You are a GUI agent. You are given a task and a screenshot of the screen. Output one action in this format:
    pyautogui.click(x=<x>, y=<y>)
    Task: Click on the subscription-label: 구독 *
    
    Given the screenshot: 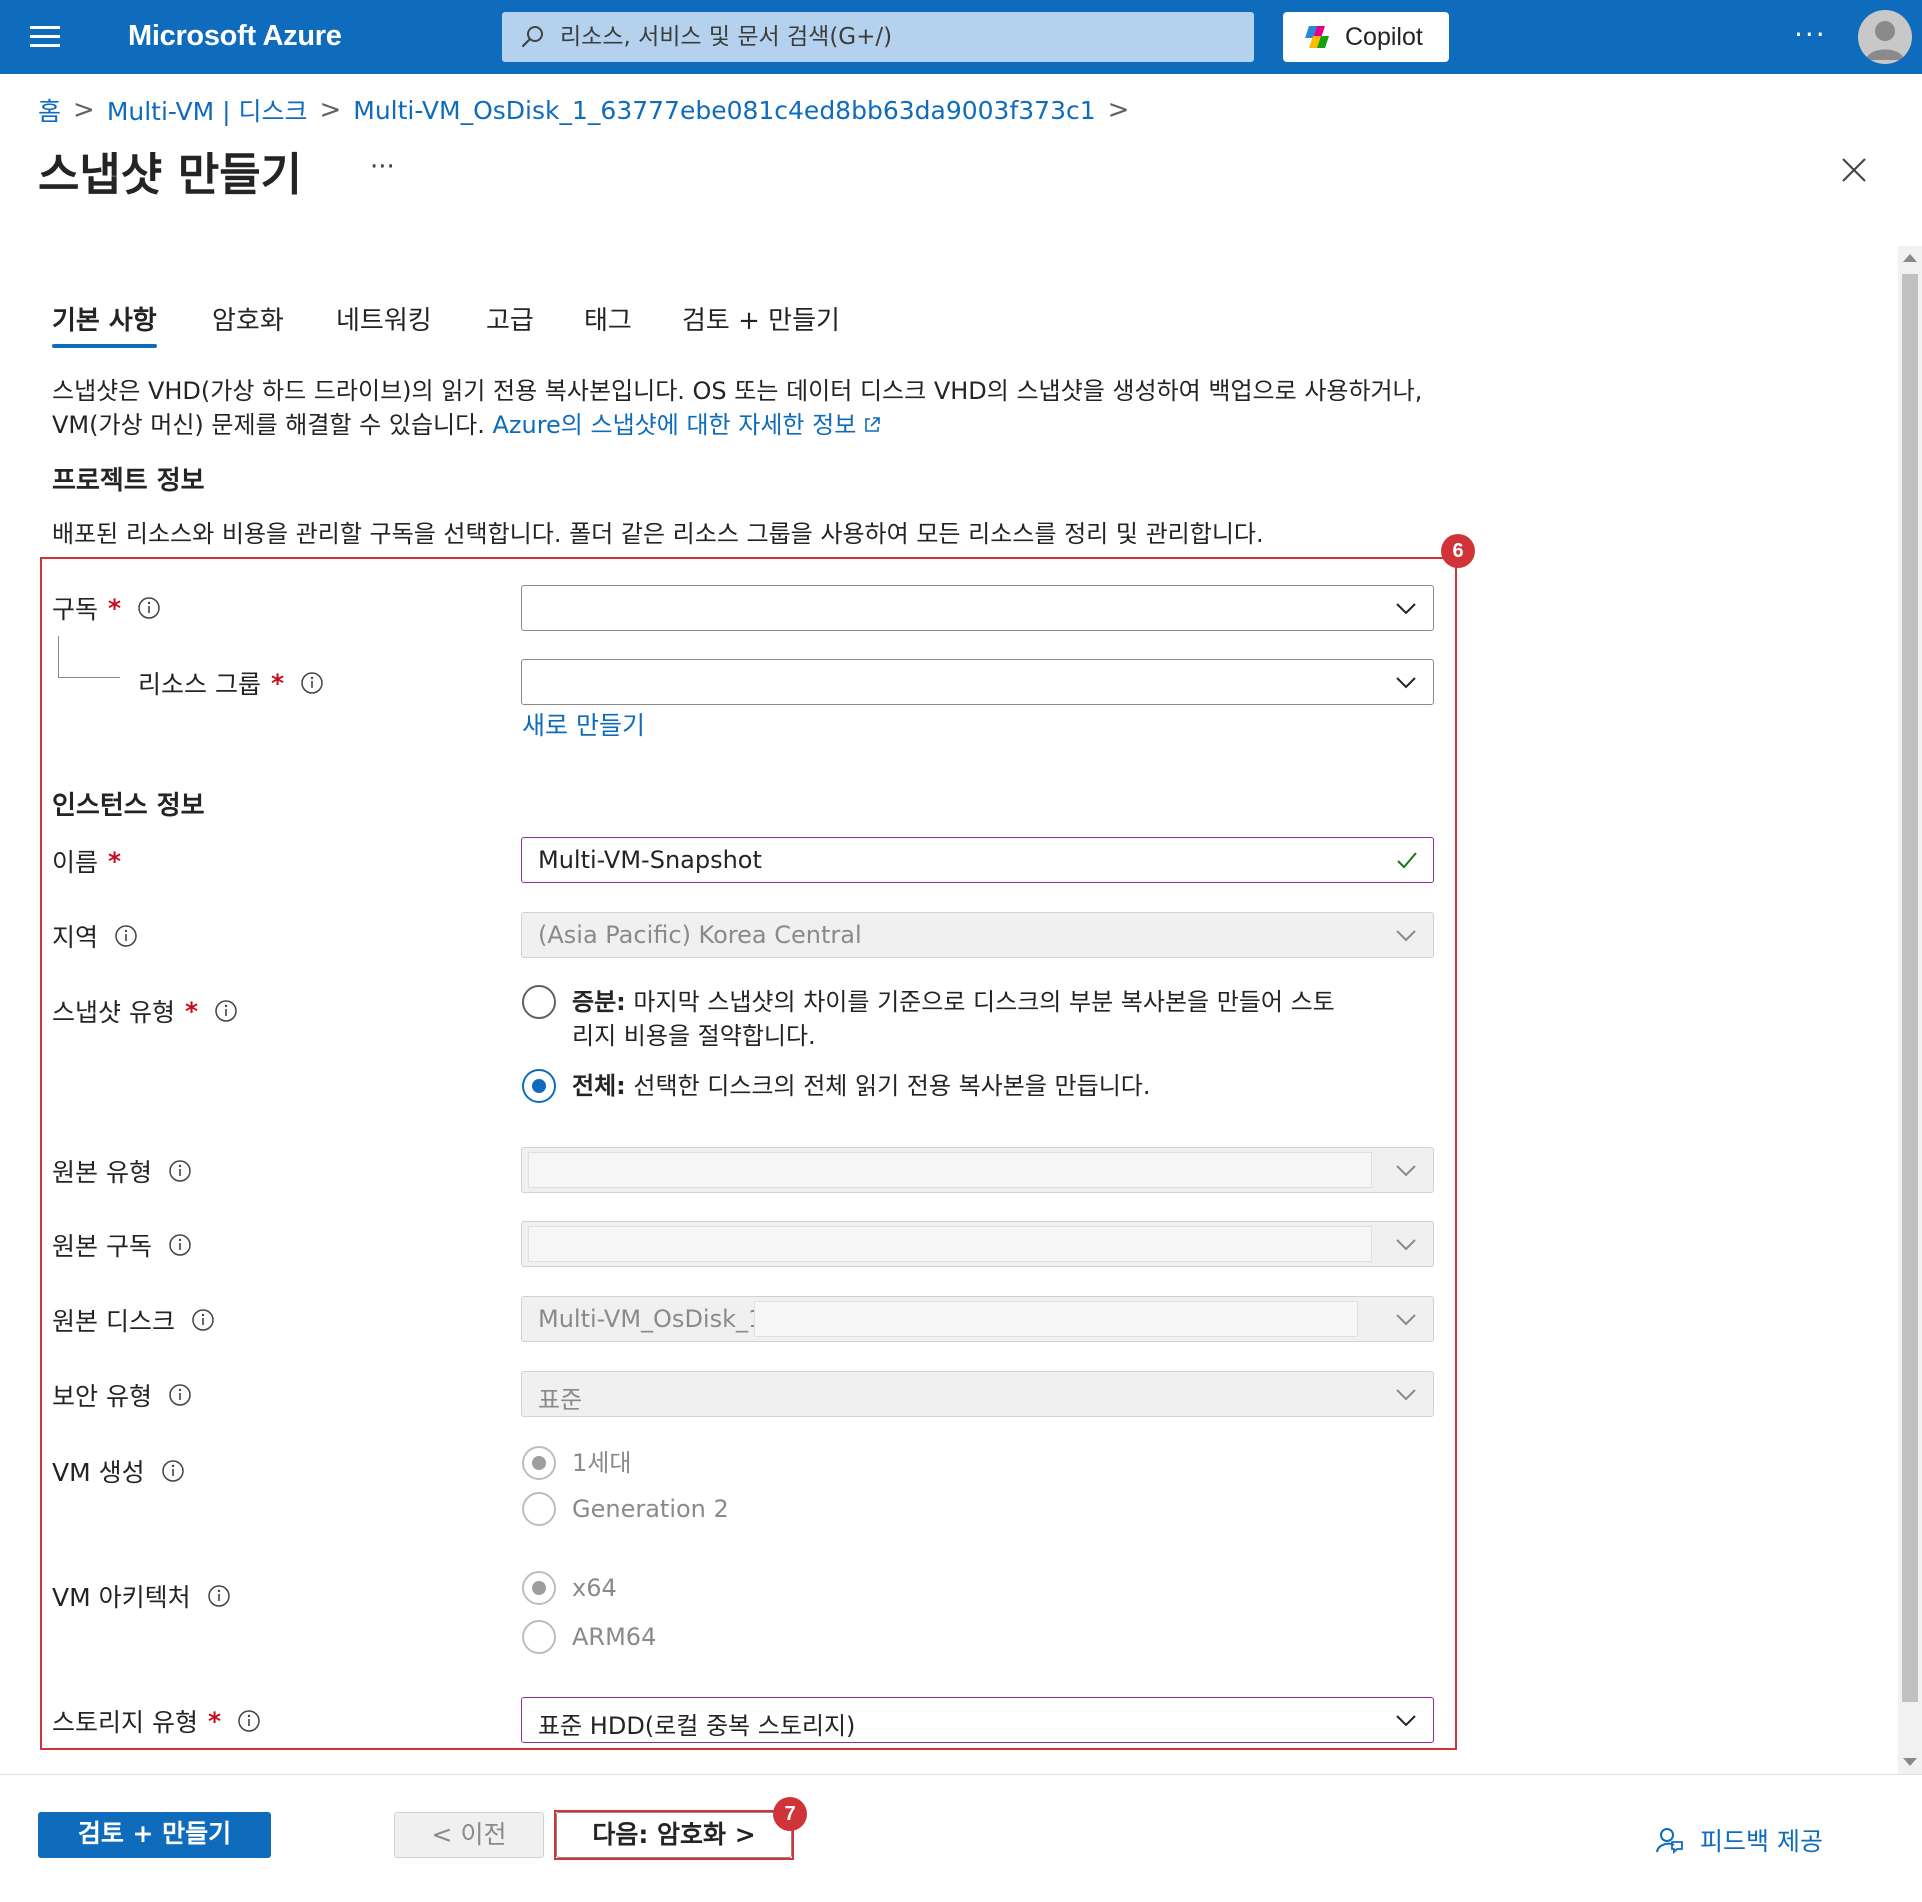 What is the action you would take?
    pyautogui.click(x=106, y=608)
    